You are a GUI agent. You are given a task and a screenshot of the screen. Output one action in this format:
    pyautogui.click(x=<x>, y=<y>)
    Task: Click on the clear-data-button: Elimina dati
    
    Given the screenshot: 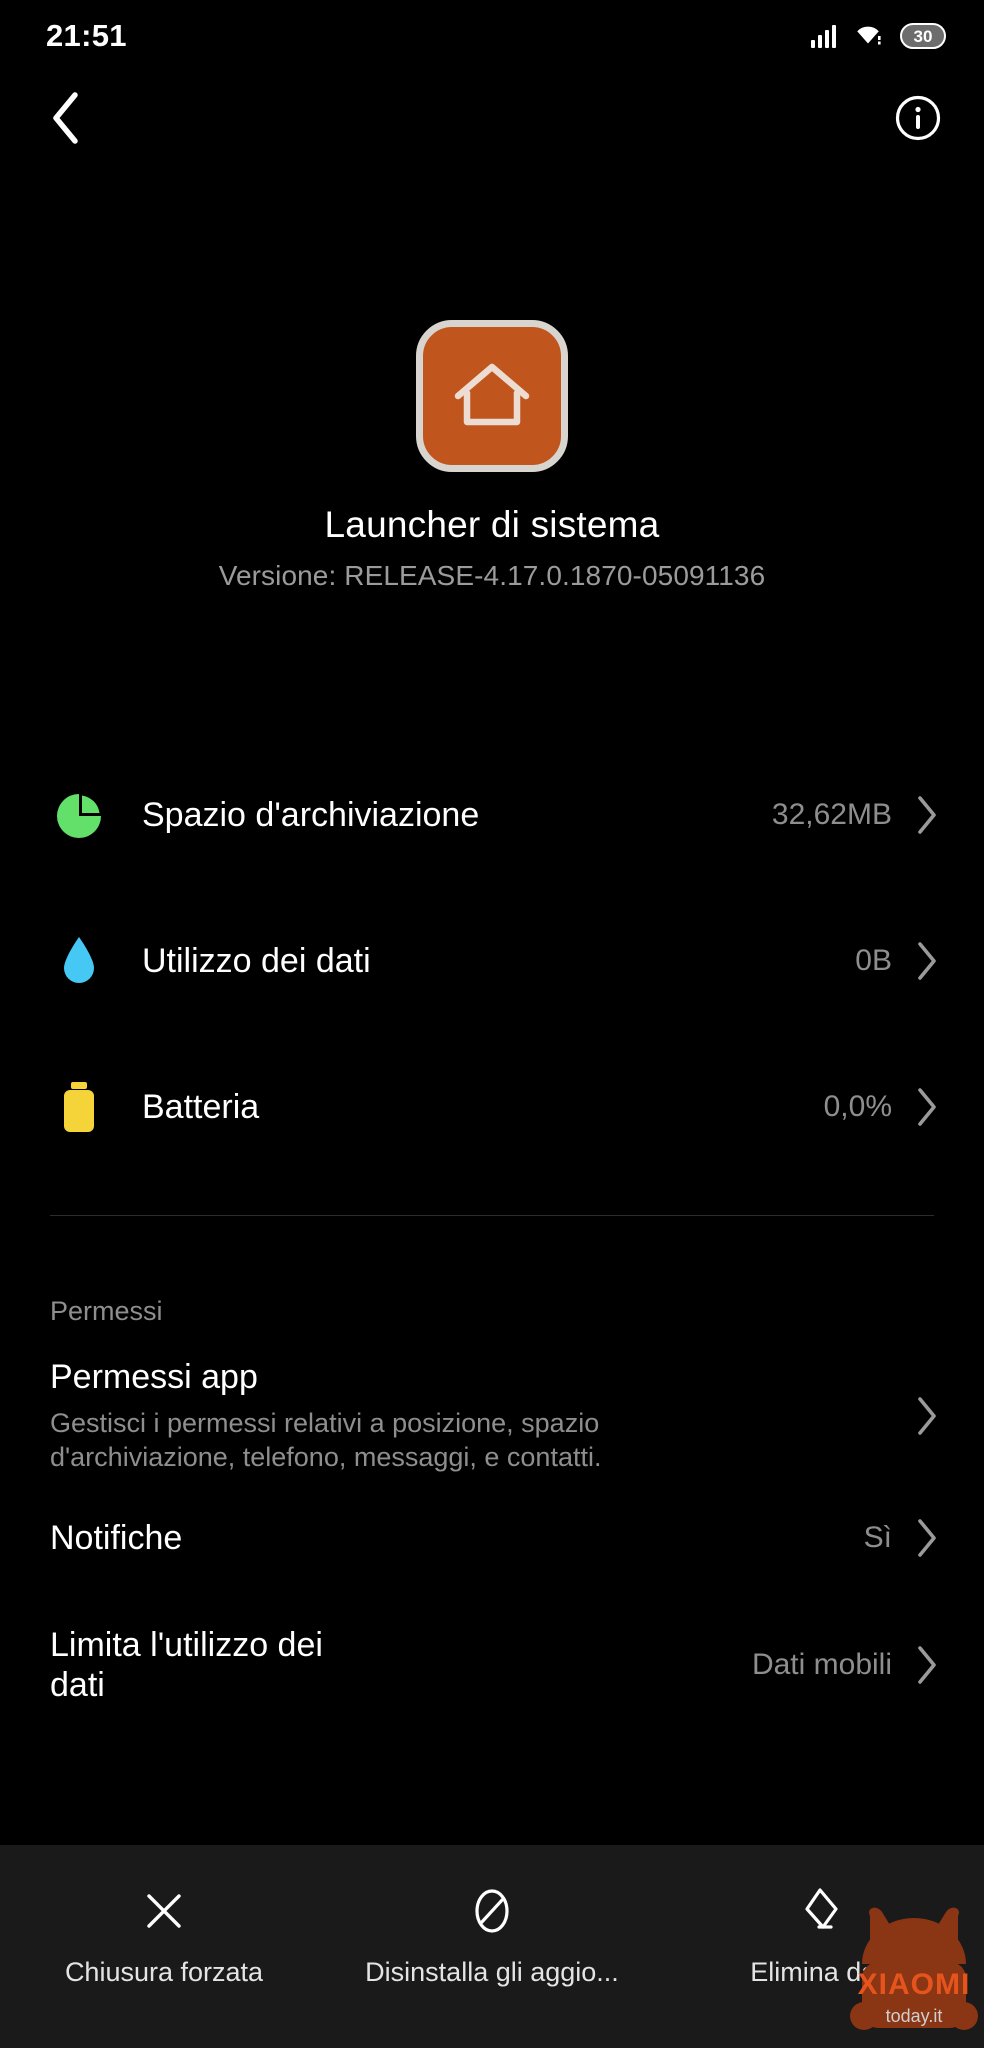 What is the action you would take?
    pyautogui.click(x=820, y=1935)
    